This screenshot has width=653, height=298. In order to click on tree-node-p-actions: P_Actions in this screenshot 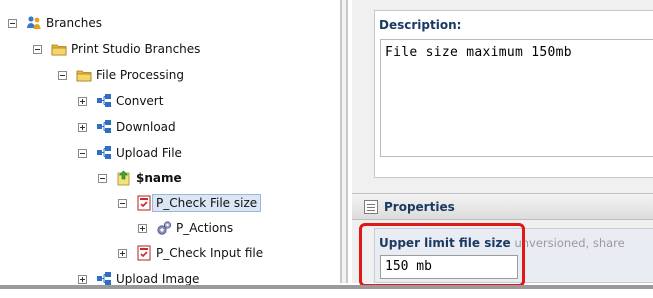, I will do `click(185, 228)`.